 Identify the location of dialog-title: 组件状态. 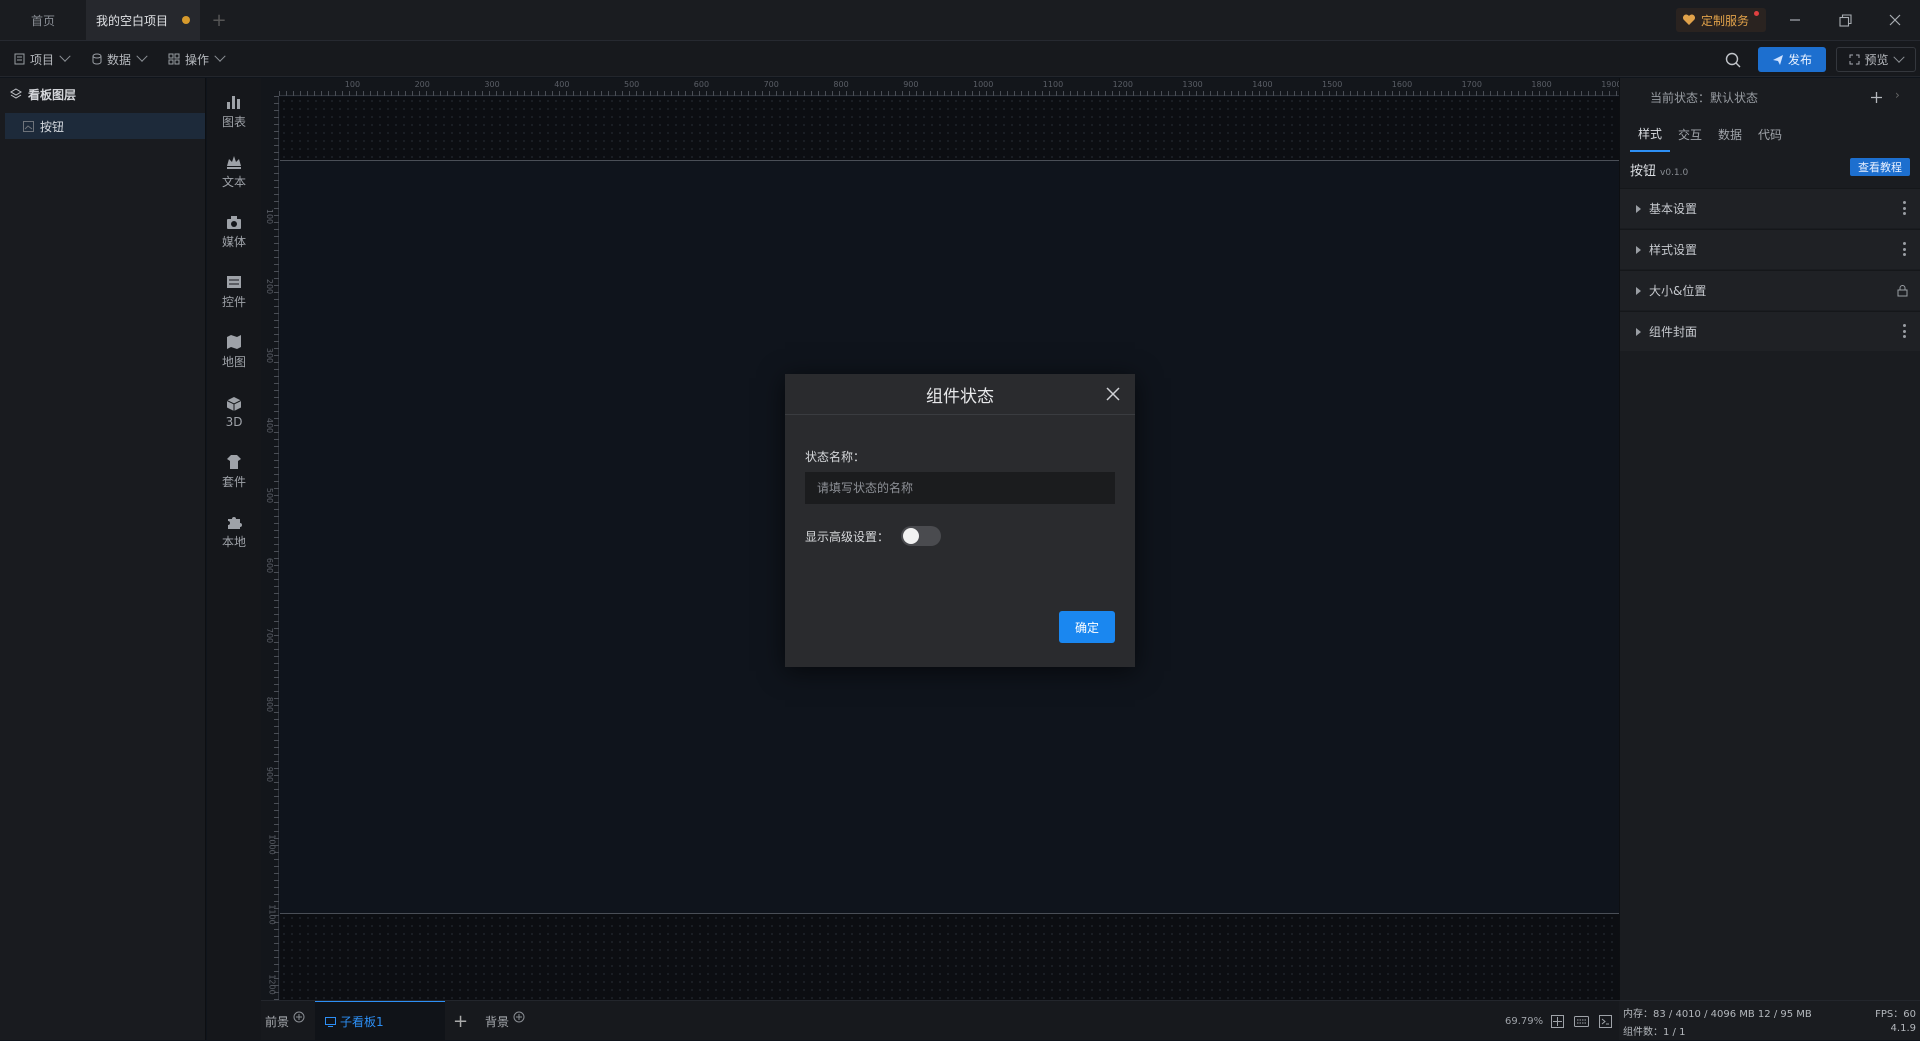
(960, 396).